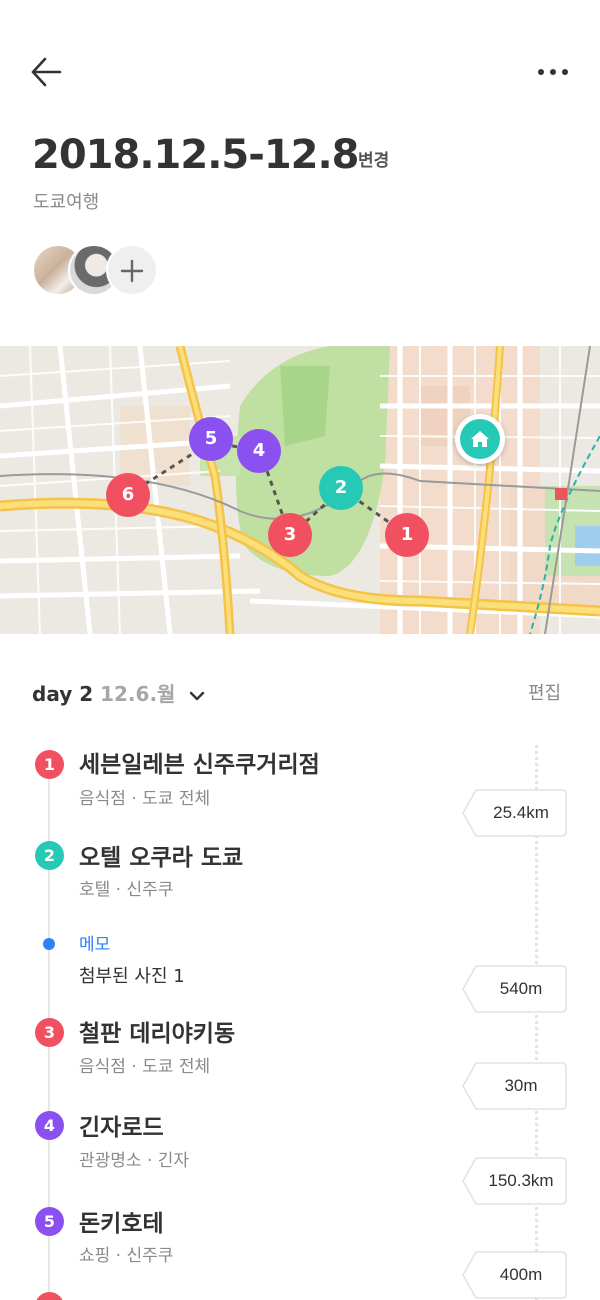  What do you see at coordinates (49, 944) in the screenshot?
I see `memo-dot` at bounding box center [49, 944].